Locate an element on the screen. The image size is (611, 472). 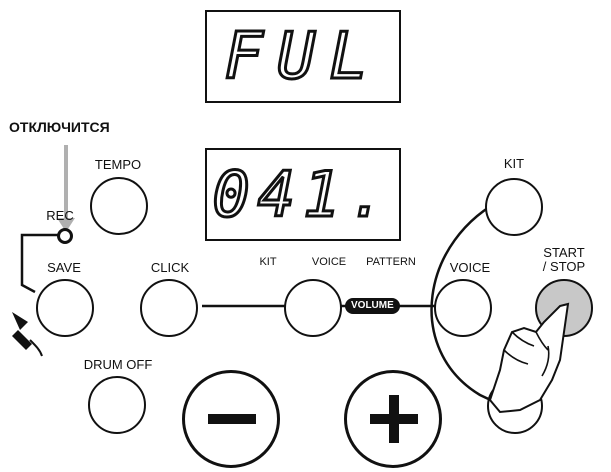
drum-off-label: DRUM OFF is located at coordinates (118, 364).